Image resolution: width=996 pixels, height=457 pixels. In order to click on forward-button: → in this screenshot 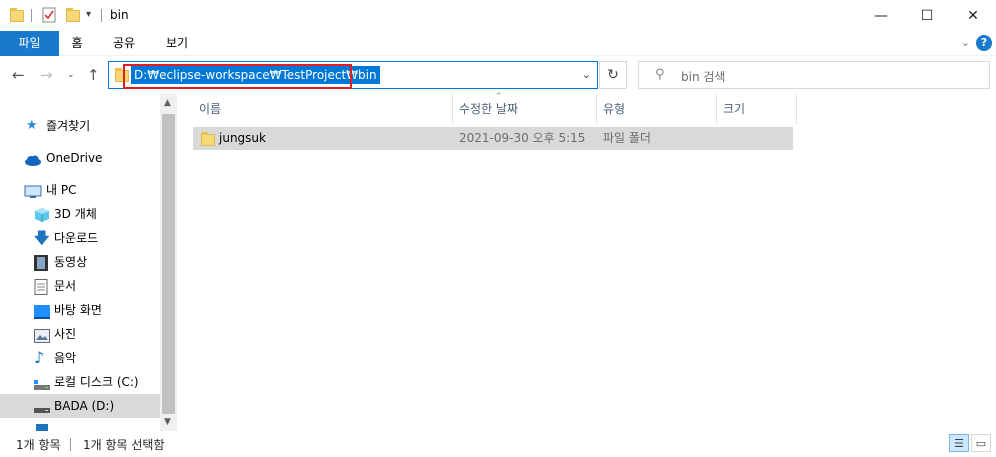, I will do `click(46, 75)`.